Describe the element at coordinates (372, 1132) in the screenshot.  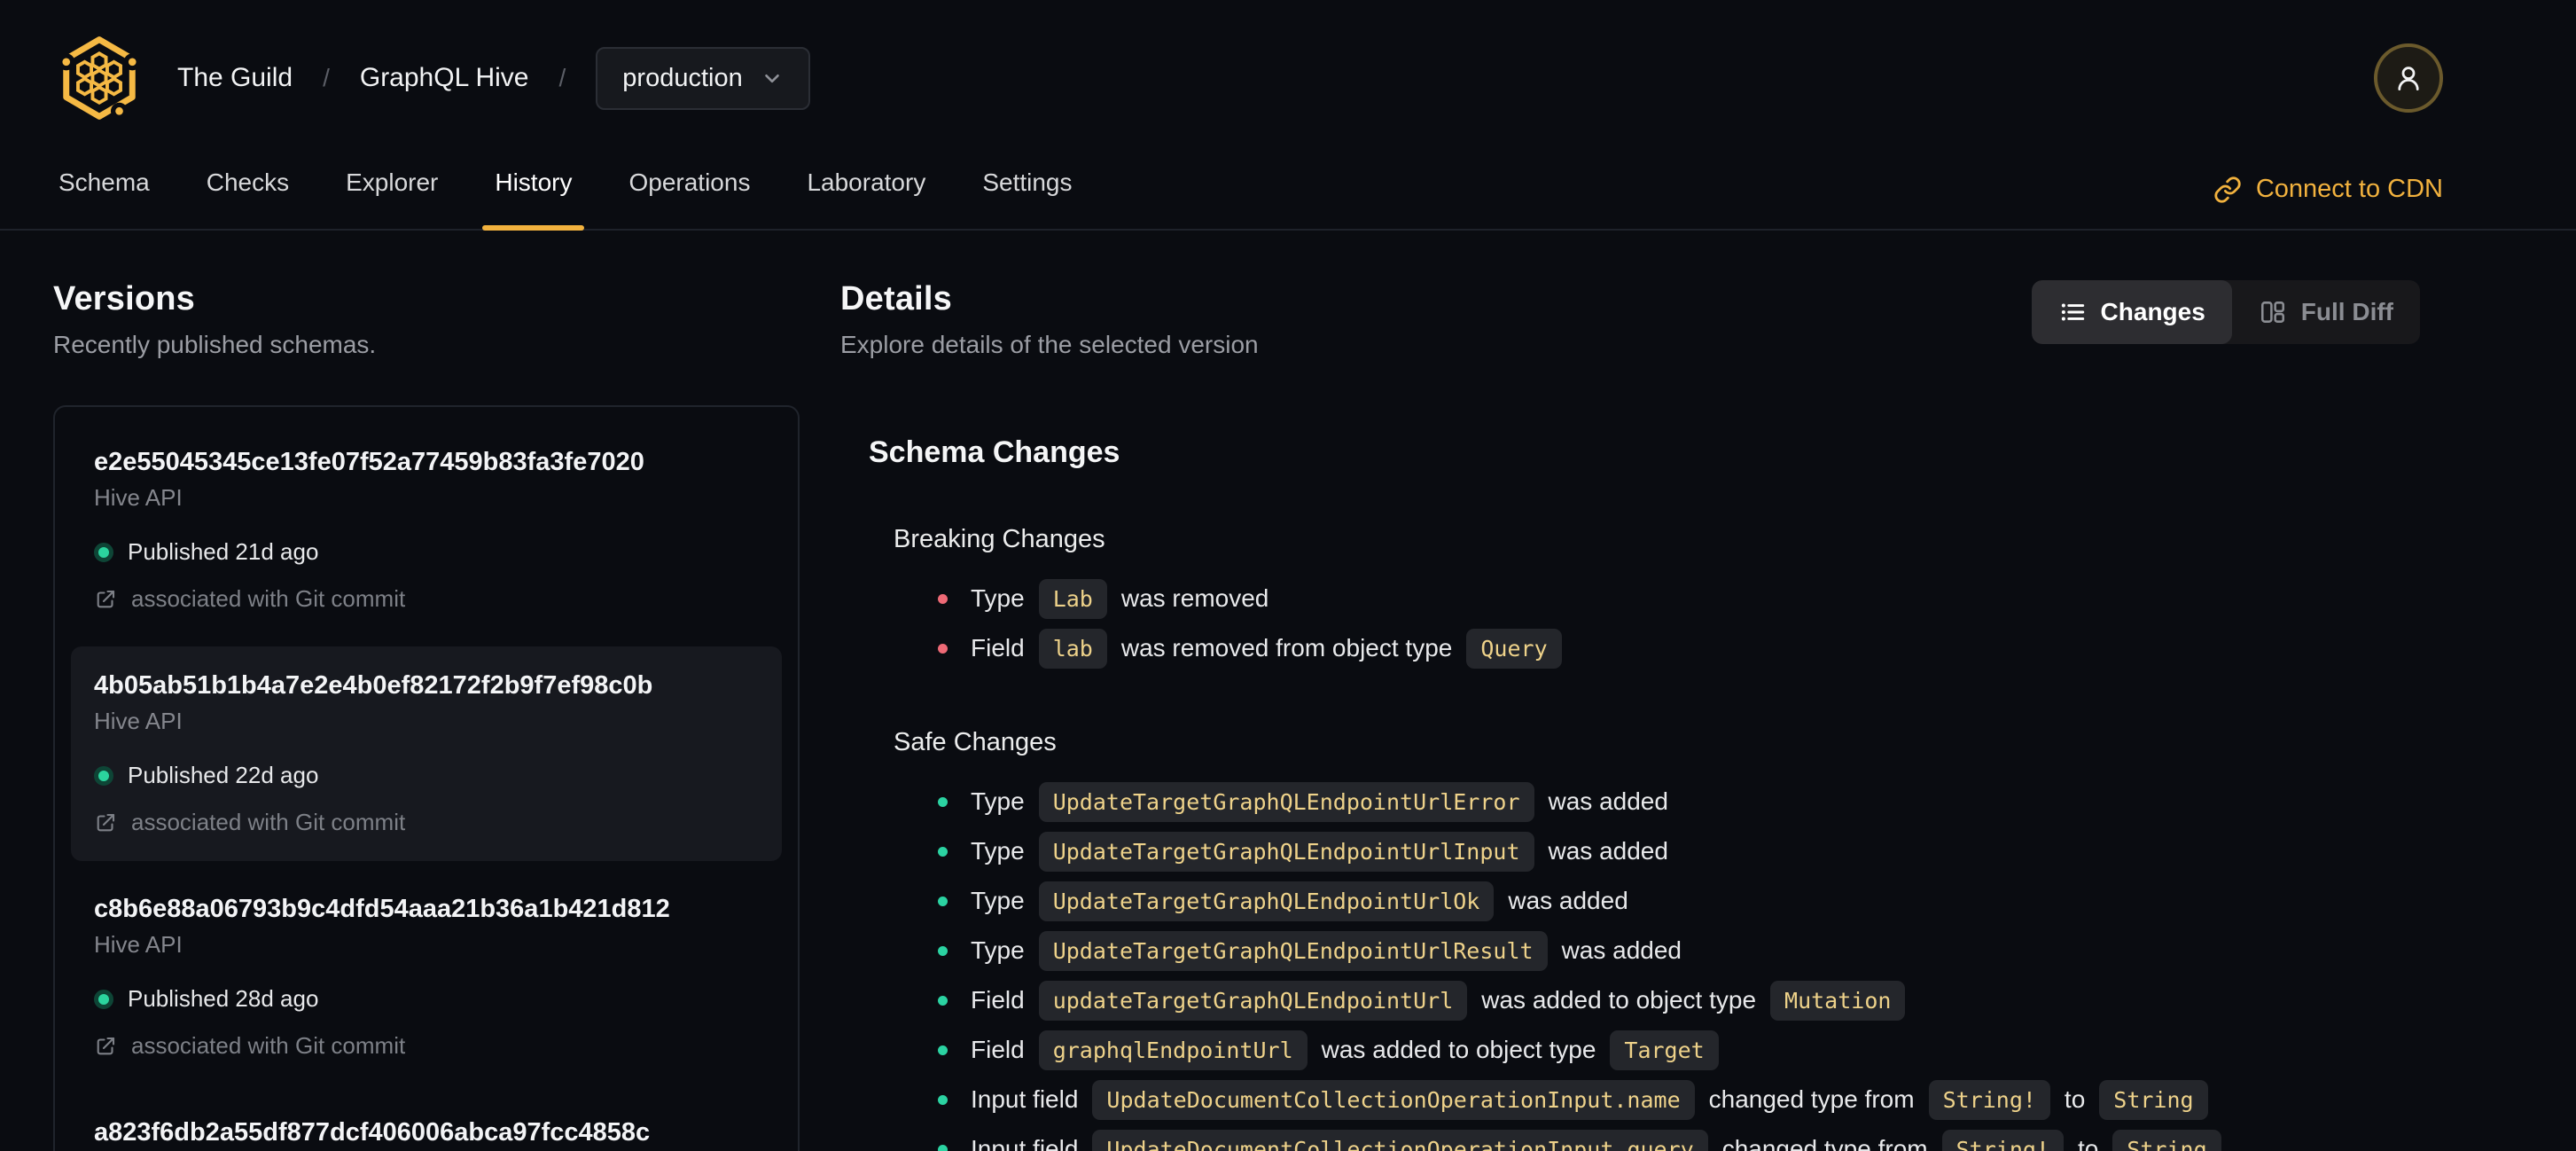
I see `version-hash: a823f6db2a55df877dcf406006abca97fcc4858c` at that location.